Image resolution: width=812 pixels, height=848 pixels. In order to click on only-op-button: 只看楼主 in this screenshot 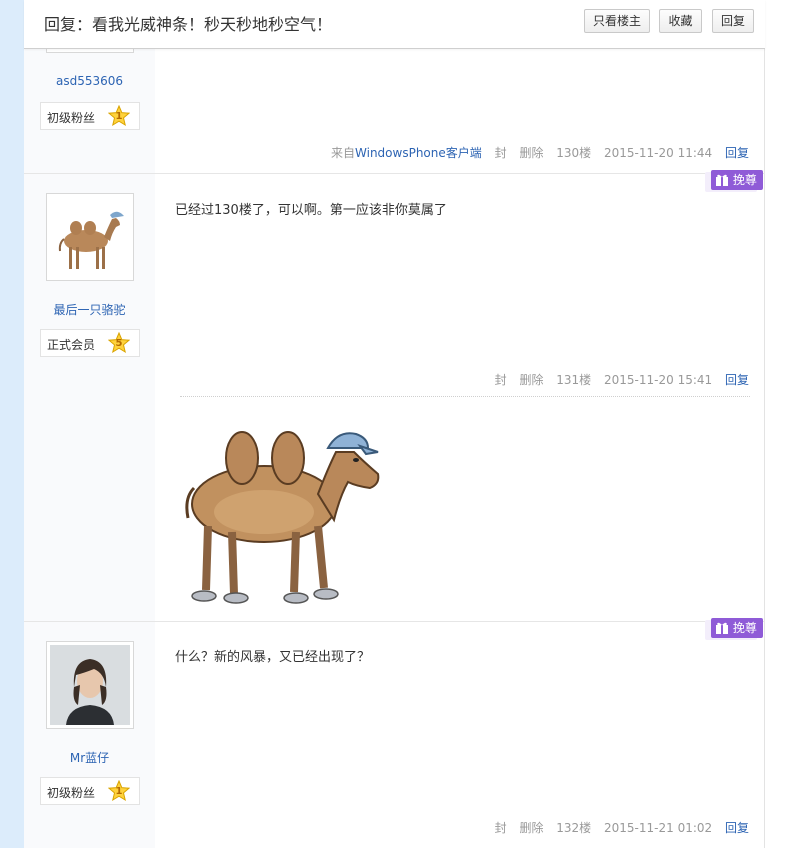, I will do `click(617, 21)`.